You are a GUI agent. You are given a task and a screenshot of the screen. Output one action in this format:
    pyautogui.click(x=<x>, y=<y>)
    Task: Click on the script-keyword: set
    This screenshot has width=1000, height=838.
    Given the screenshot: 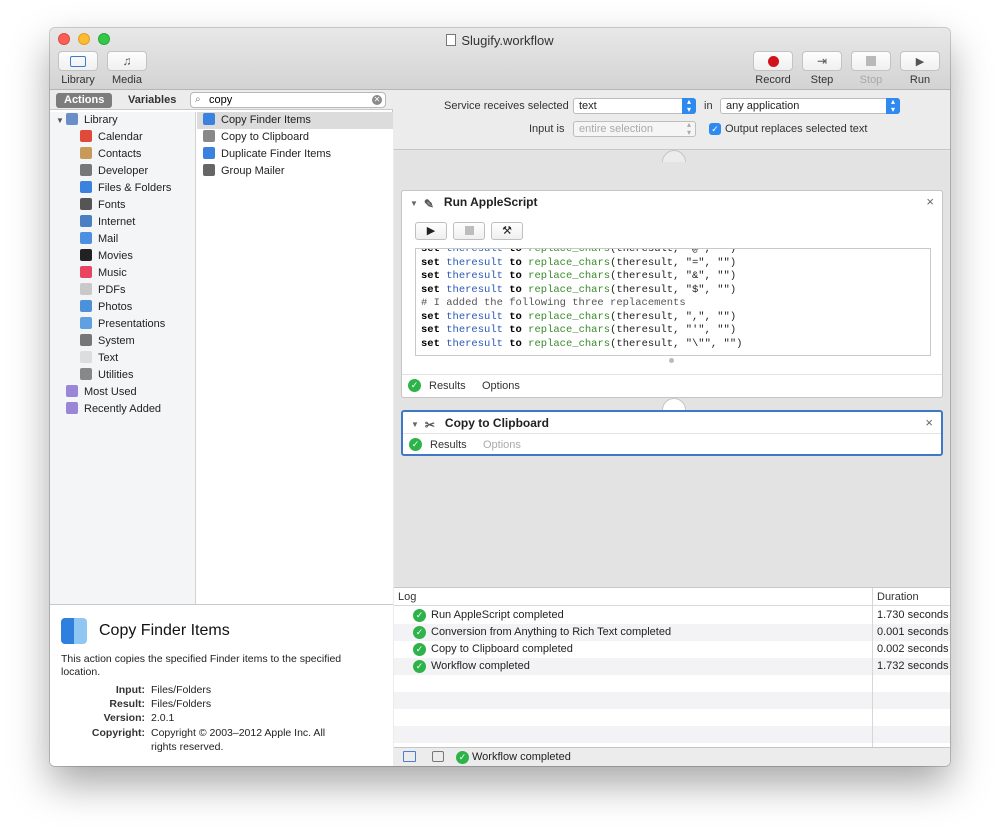 What is the action you would take?
    pyautogui.click(x=430, y=262)
    